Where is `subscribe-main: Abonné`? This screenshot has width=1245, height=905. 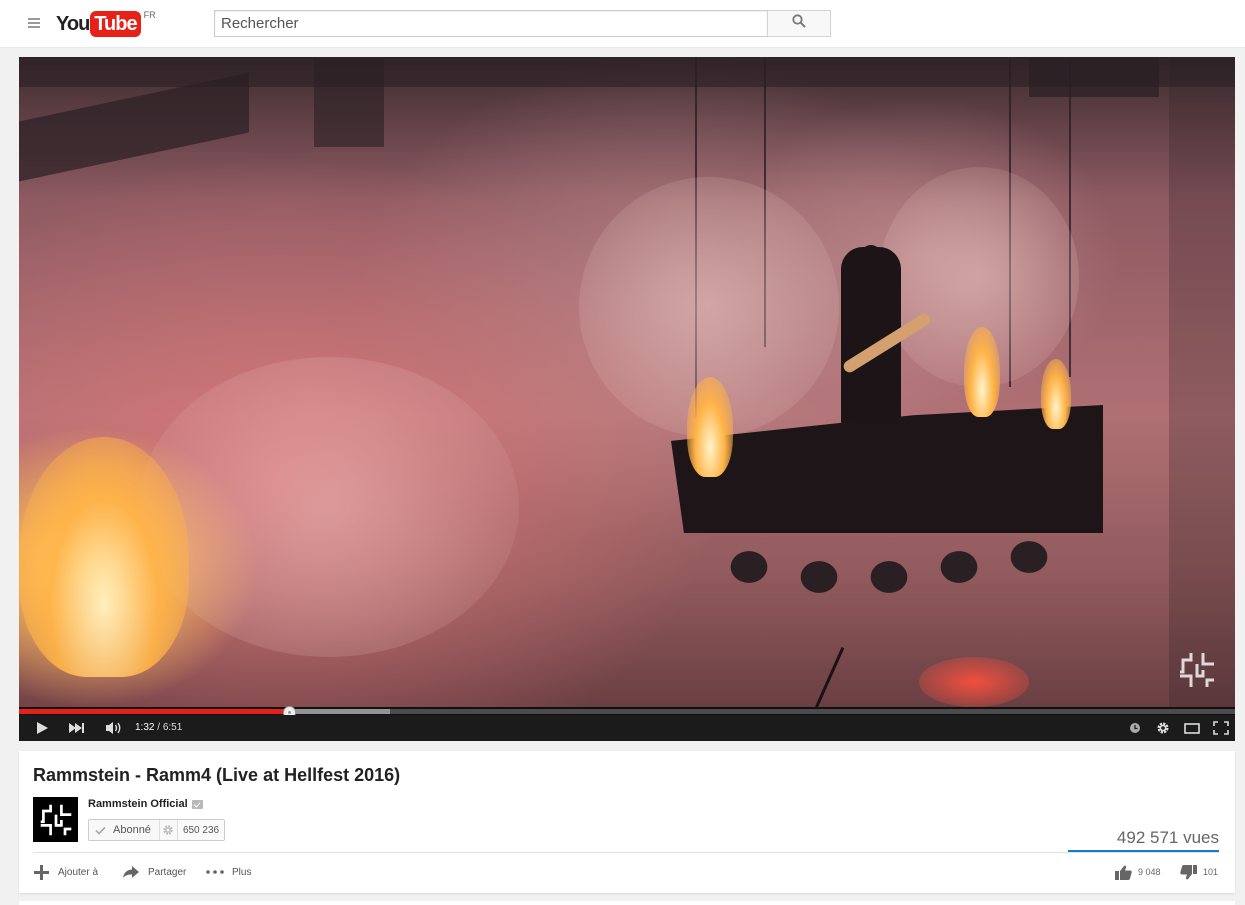
subscribe-main: Abonné is located at coordinates (124, 830).